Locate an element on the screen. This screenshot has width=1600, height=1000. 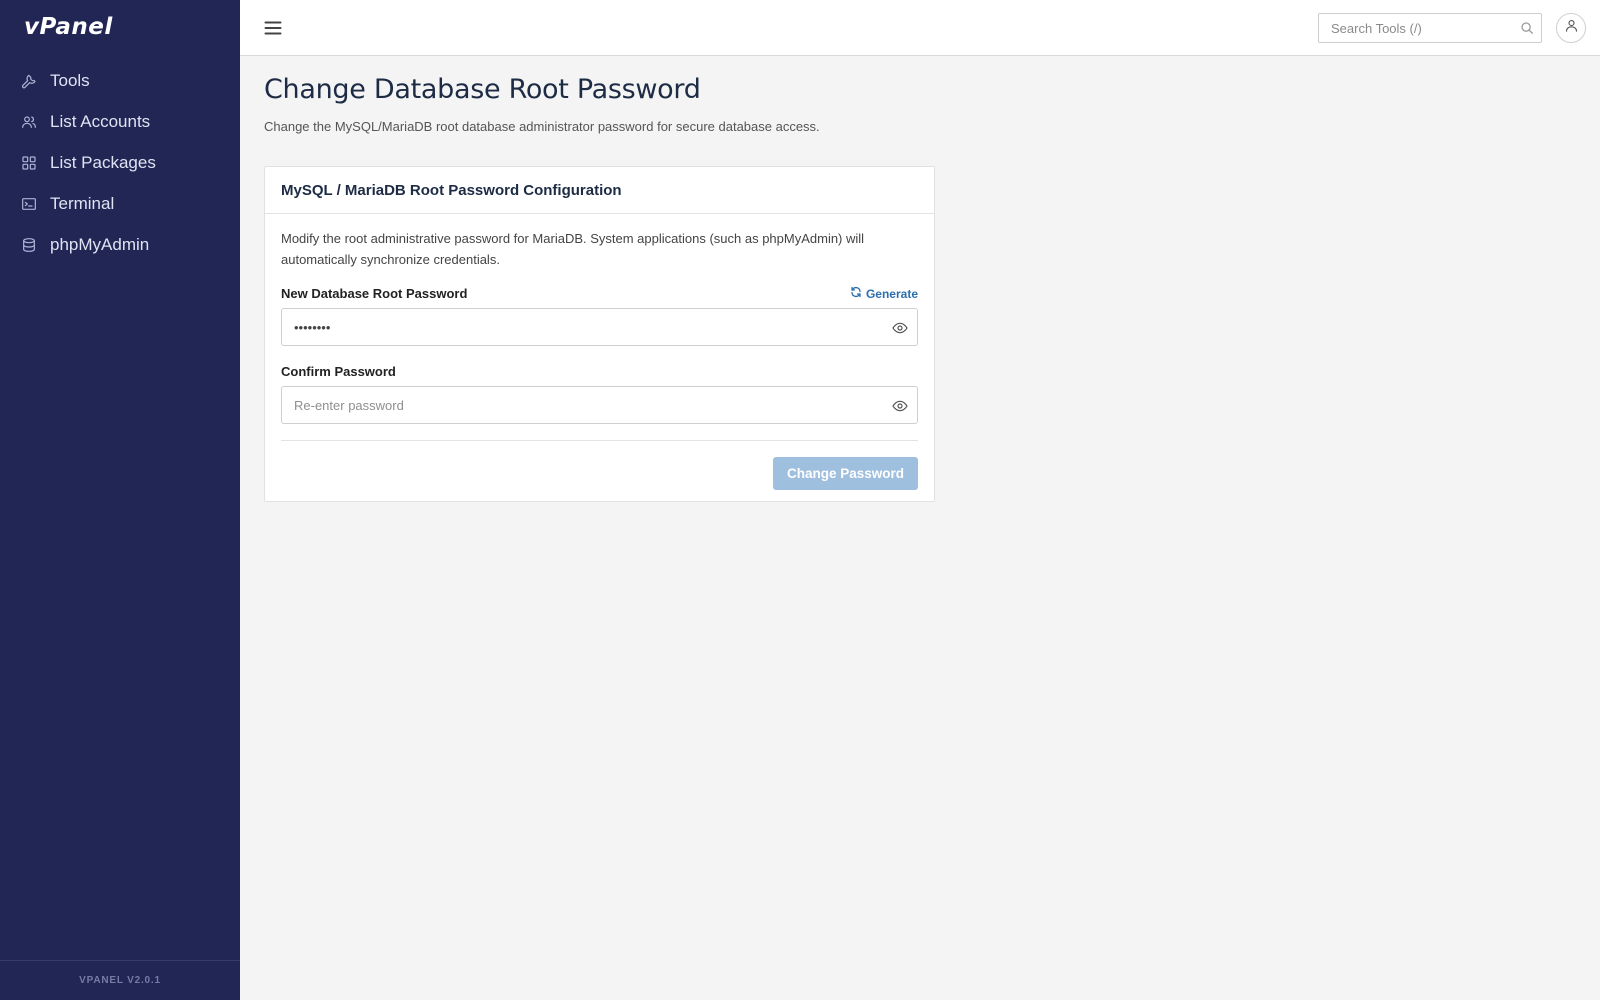
sidebar-item-tools: Tools is located at coordinates (120, 80).